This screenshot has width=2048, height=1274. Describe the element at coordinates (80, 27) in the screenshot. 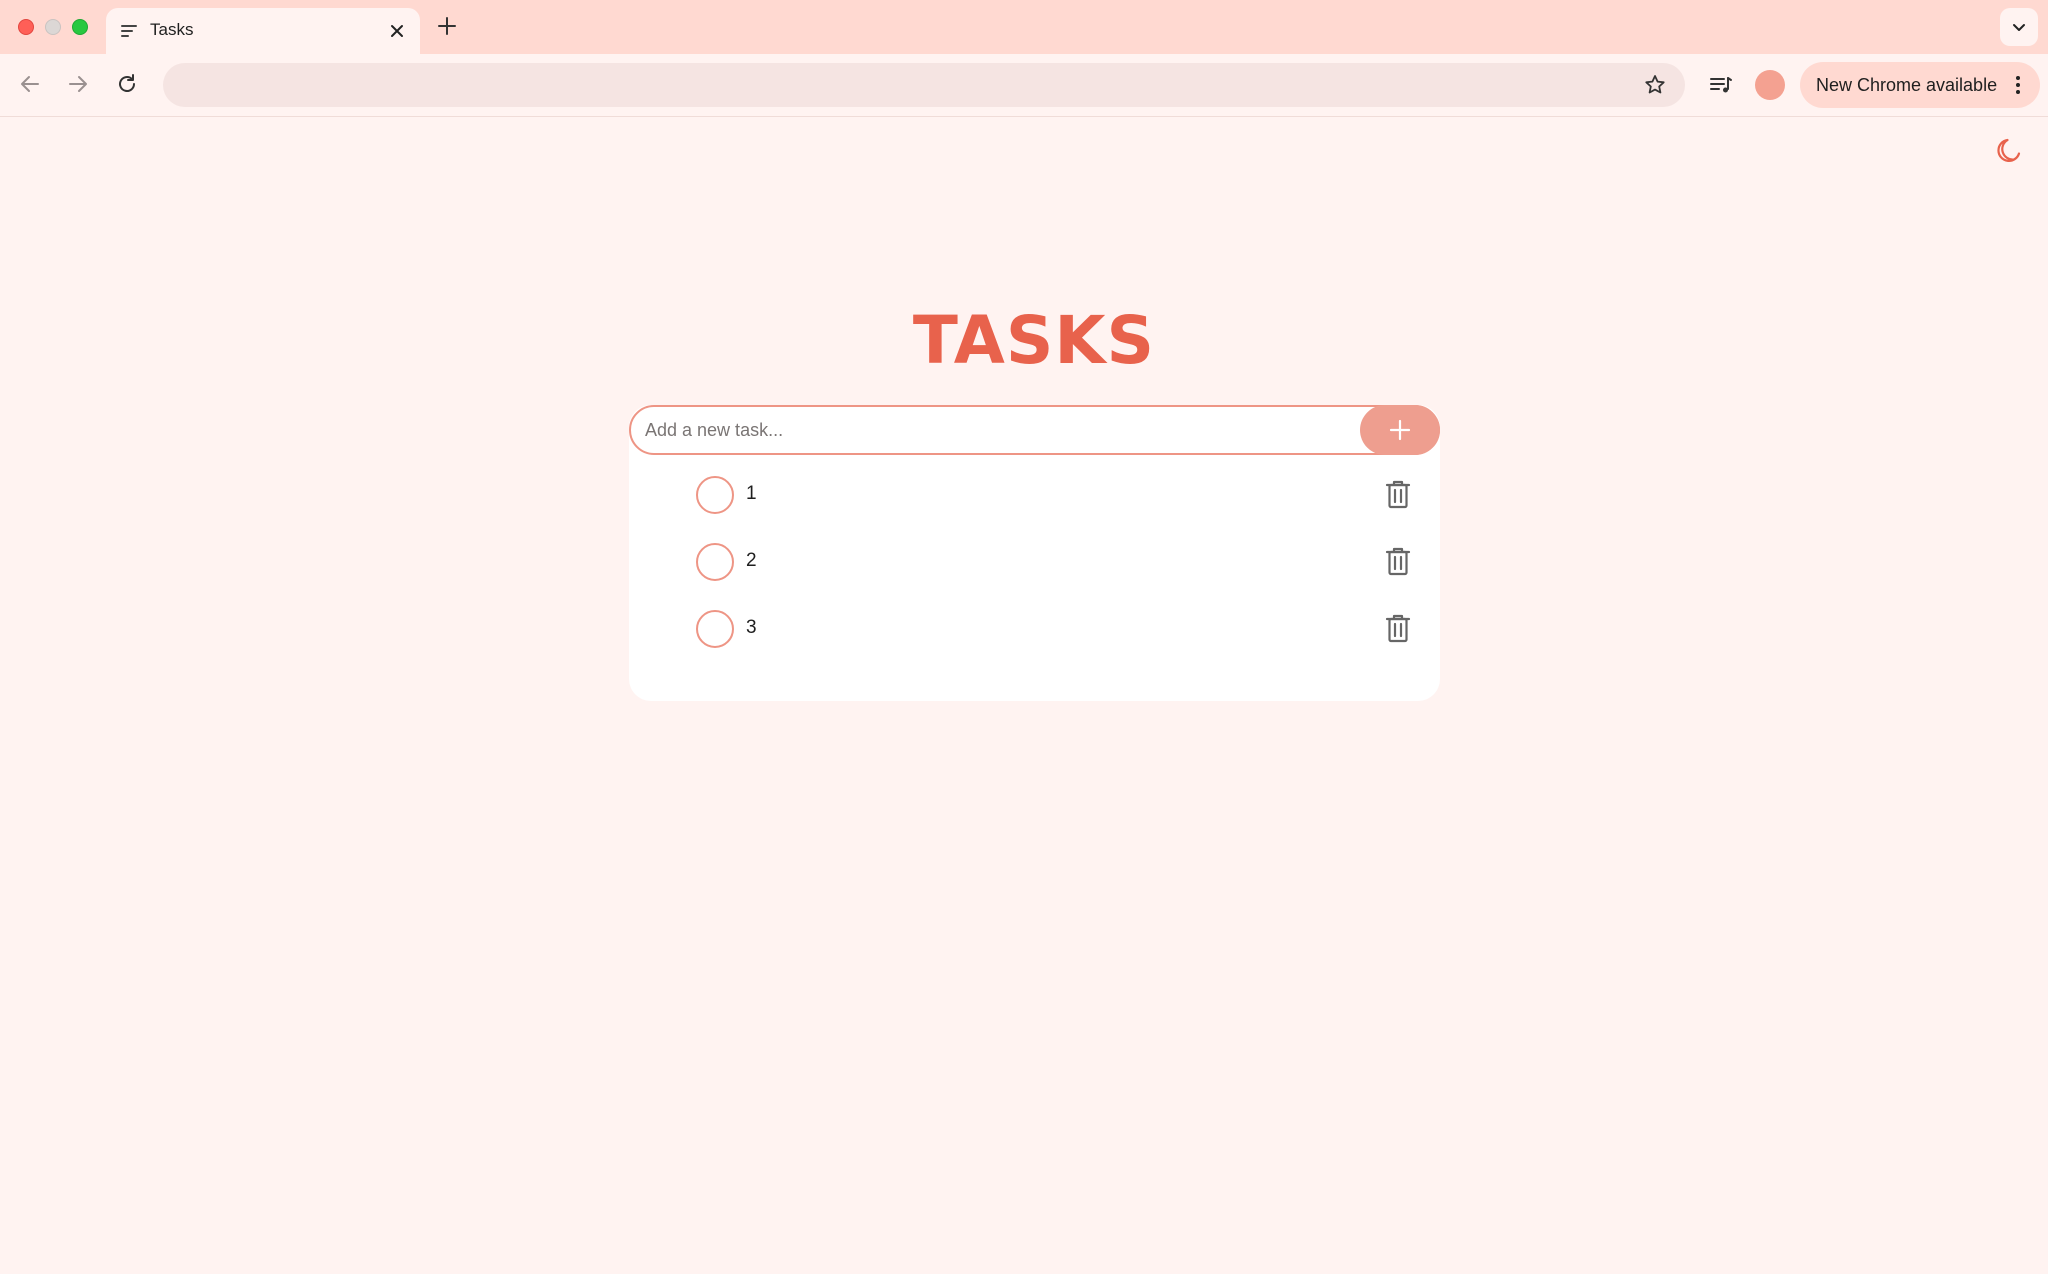

I see `window-maximize-button` at that location.